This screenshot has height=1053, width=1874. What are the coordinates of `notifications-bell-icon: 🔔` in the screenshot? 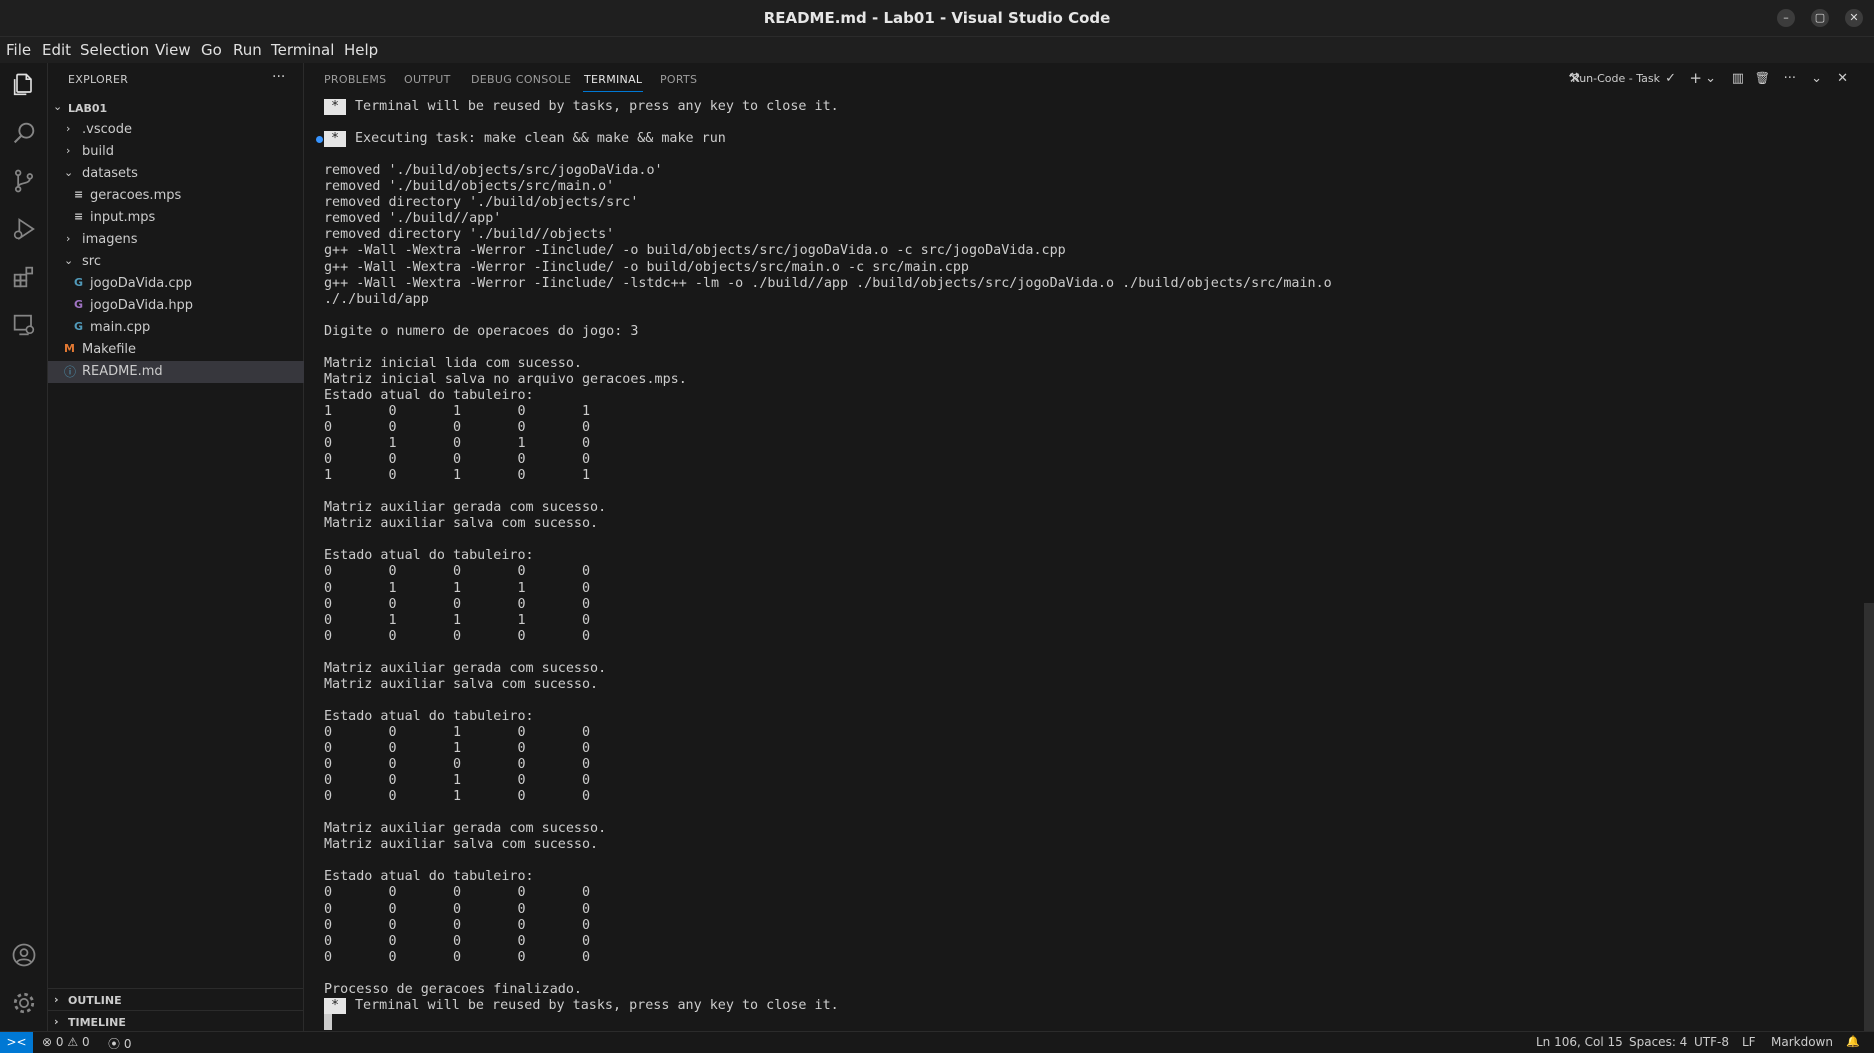 It's located at (1853, 1041).